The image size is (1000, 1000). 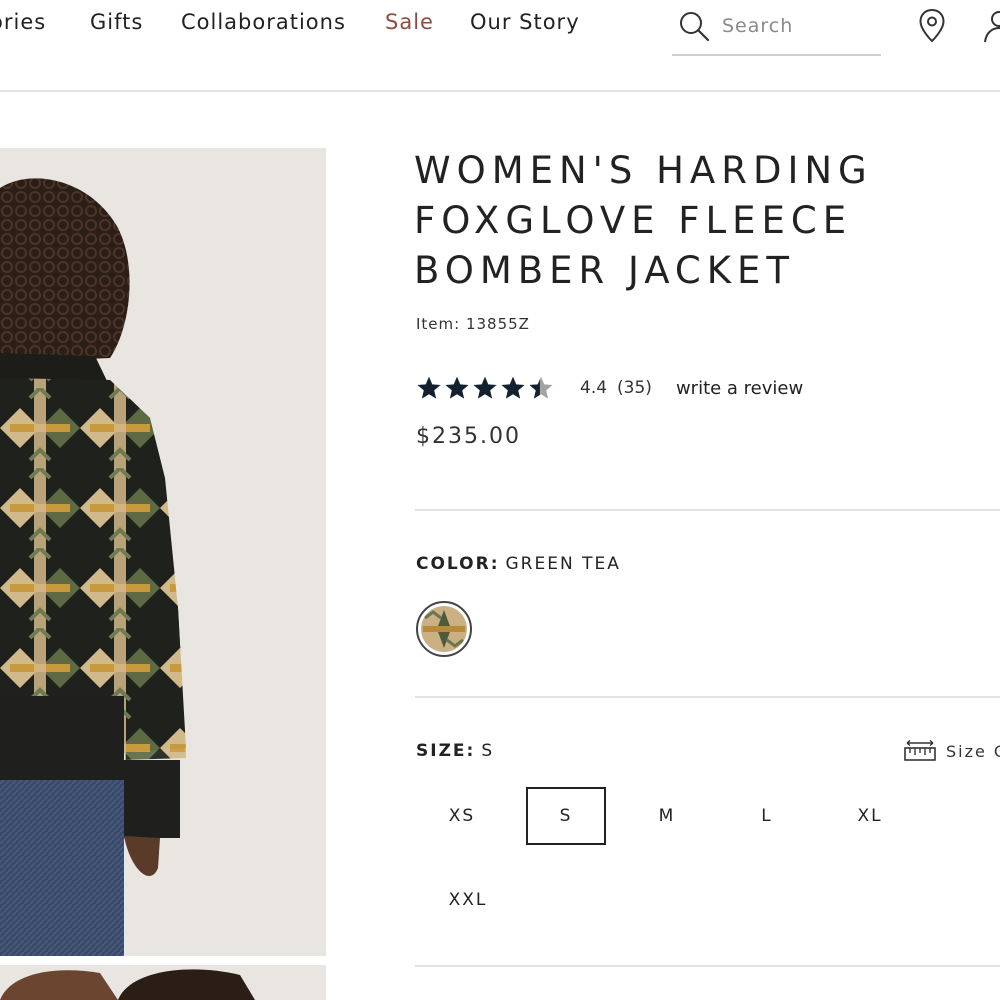 I want to click on size-label-key: SIZE:, so click(x=446, y=751).